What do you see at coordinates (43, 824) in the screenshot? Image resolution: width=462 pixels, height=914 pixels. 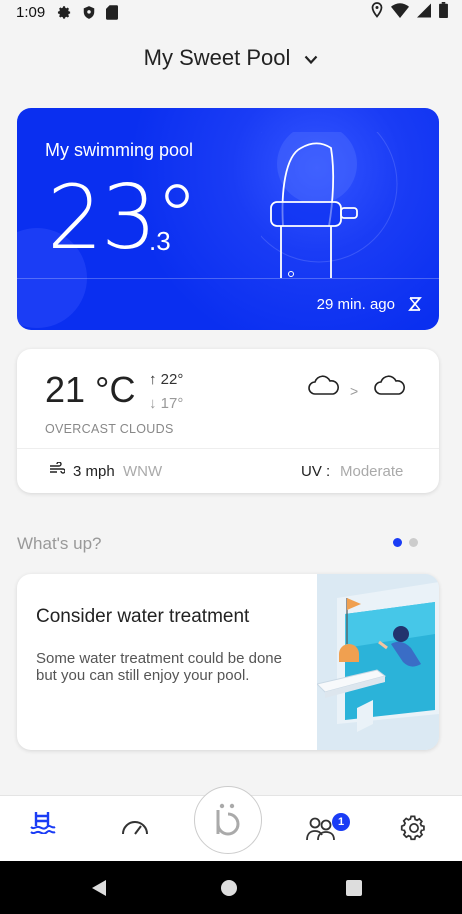 I see `pool-icon` at bounding box center [43, 824].